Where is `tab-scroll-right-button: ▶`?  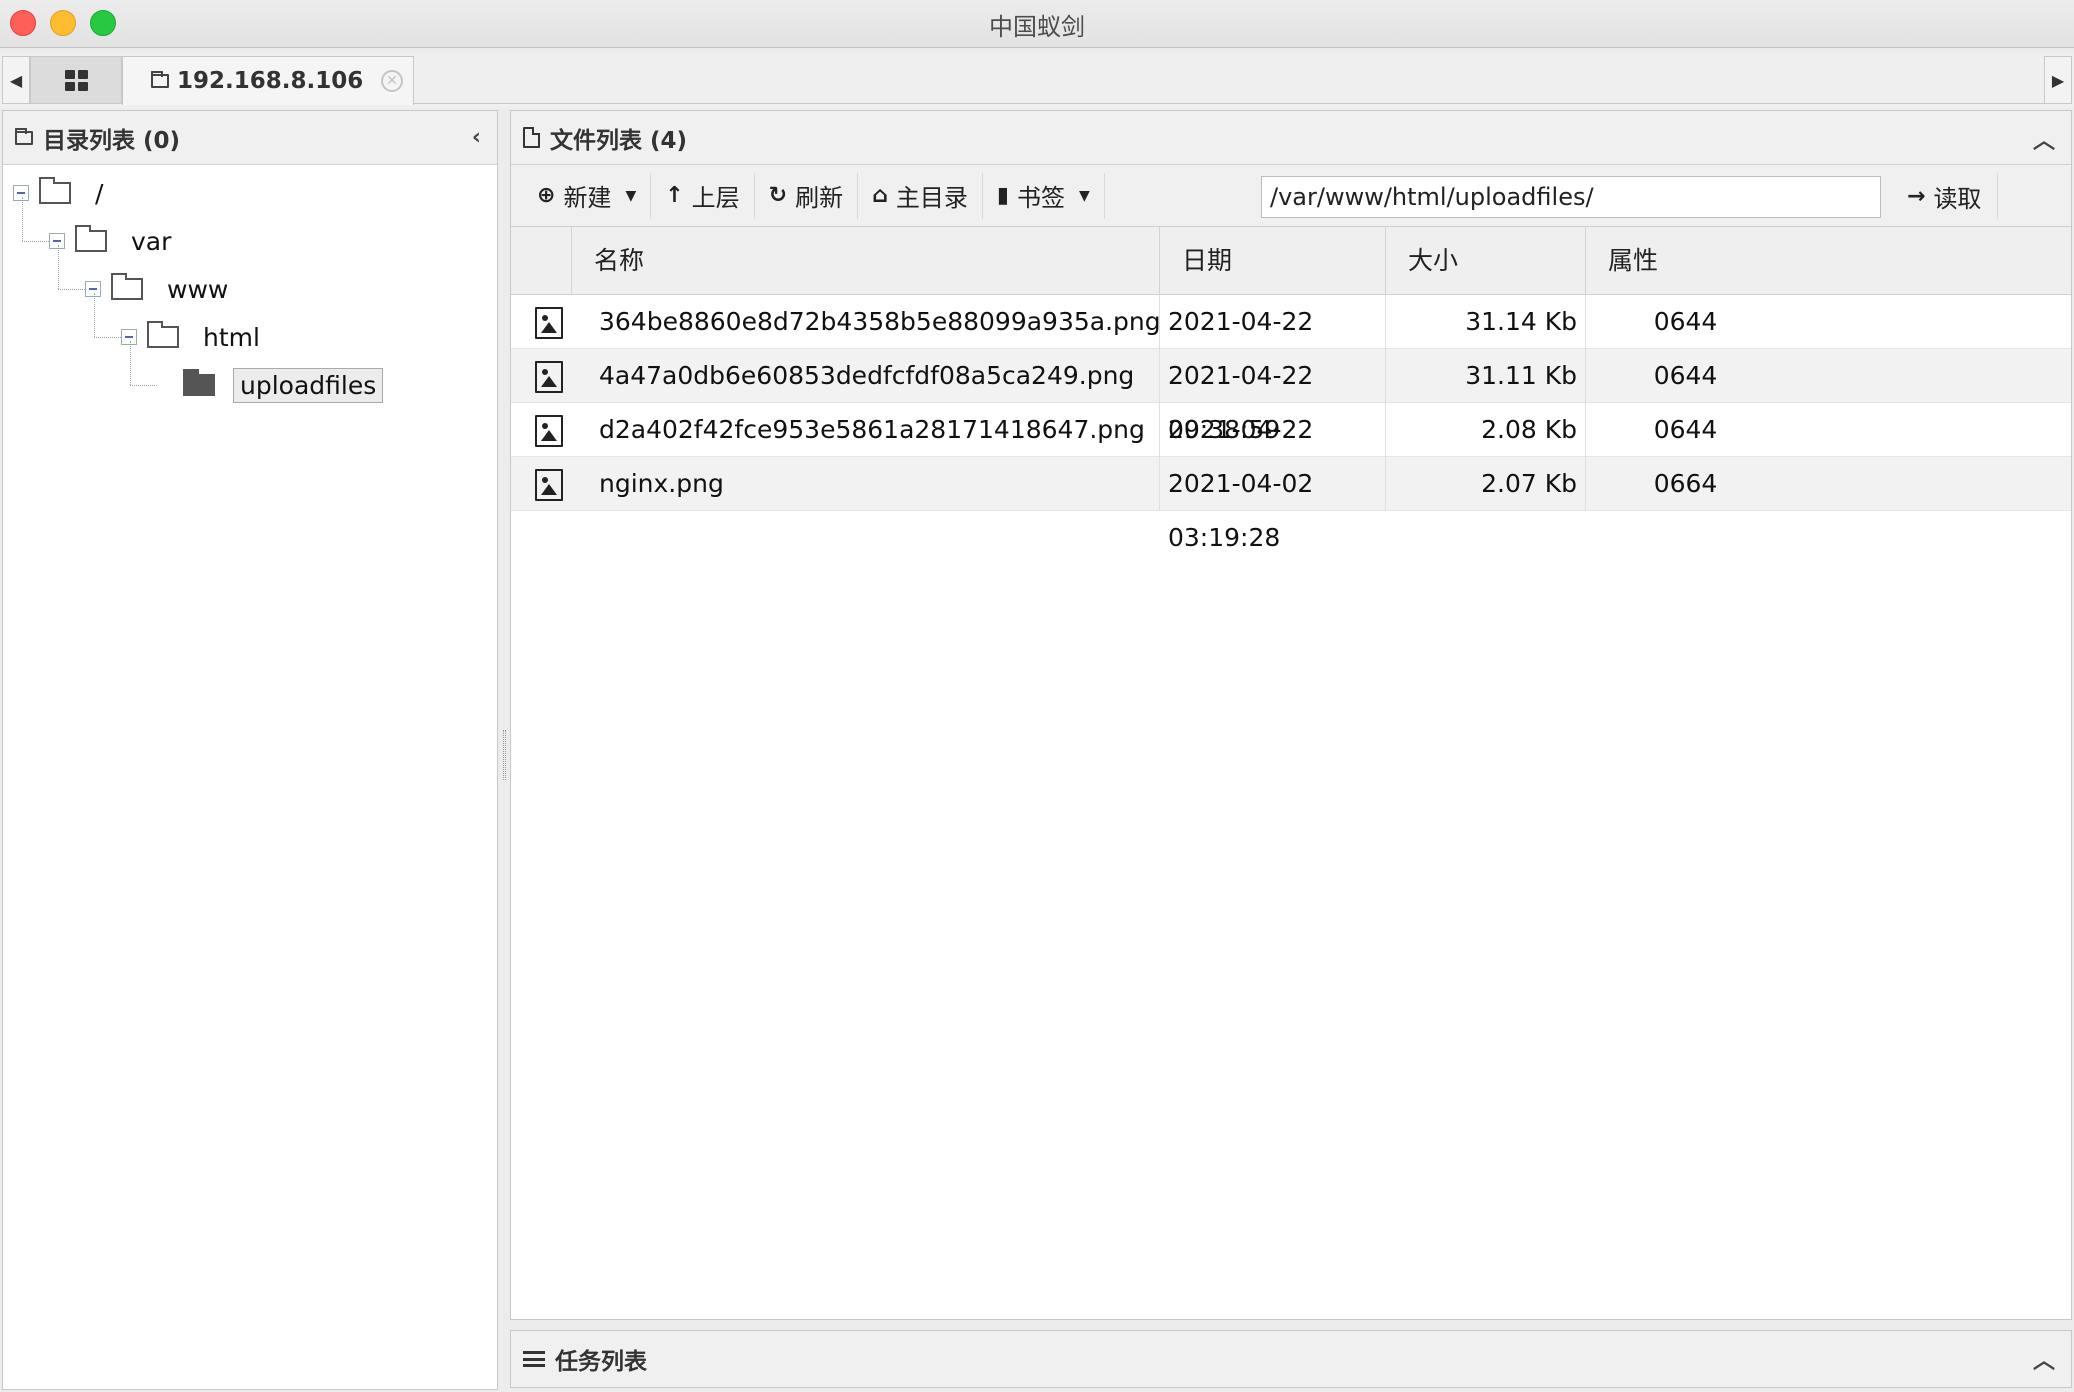
tab-scroll-right-button: ▶ is located at coordinates (2058, 80).